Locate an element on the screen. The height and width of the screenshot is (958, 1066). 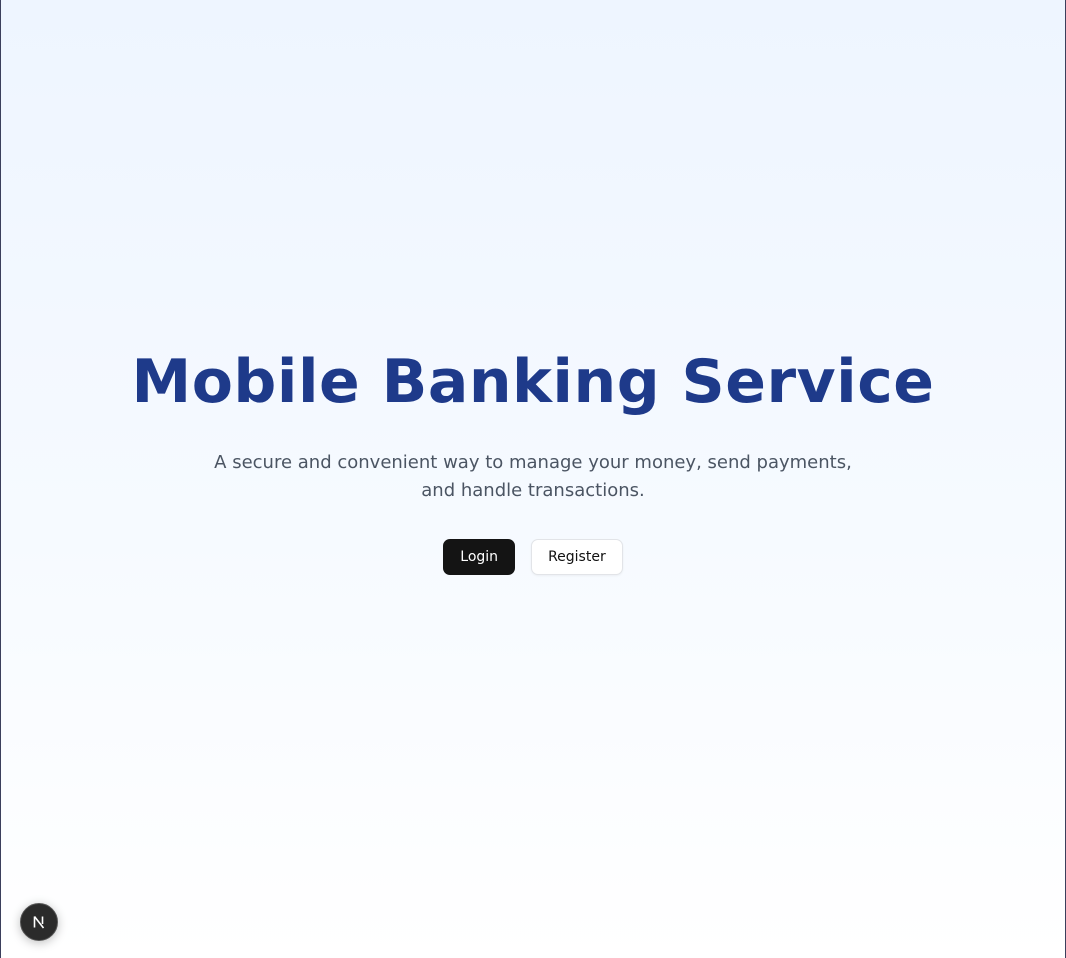
hero-actions: Login Register is located at coordinates (533, 557).